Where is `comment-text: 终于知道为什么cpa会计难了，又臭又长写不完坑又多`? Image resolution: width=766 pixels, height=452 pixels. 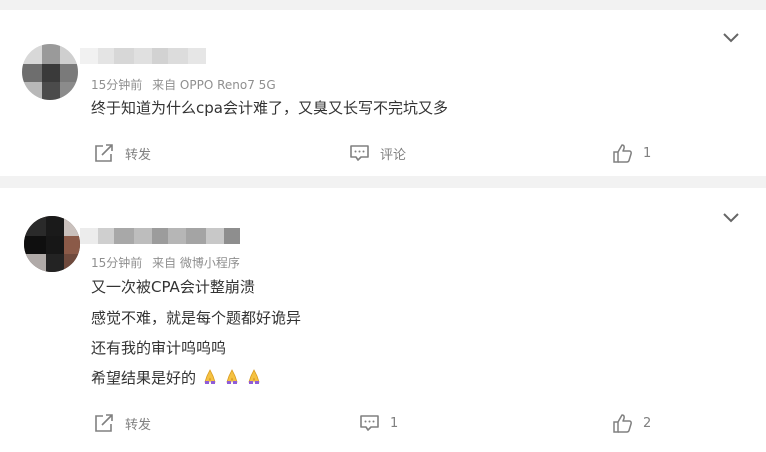 comment-text: 终于知道为什么cpa会计难了，又臭又长写不完坑又多 is located at coordinates (269, 108).